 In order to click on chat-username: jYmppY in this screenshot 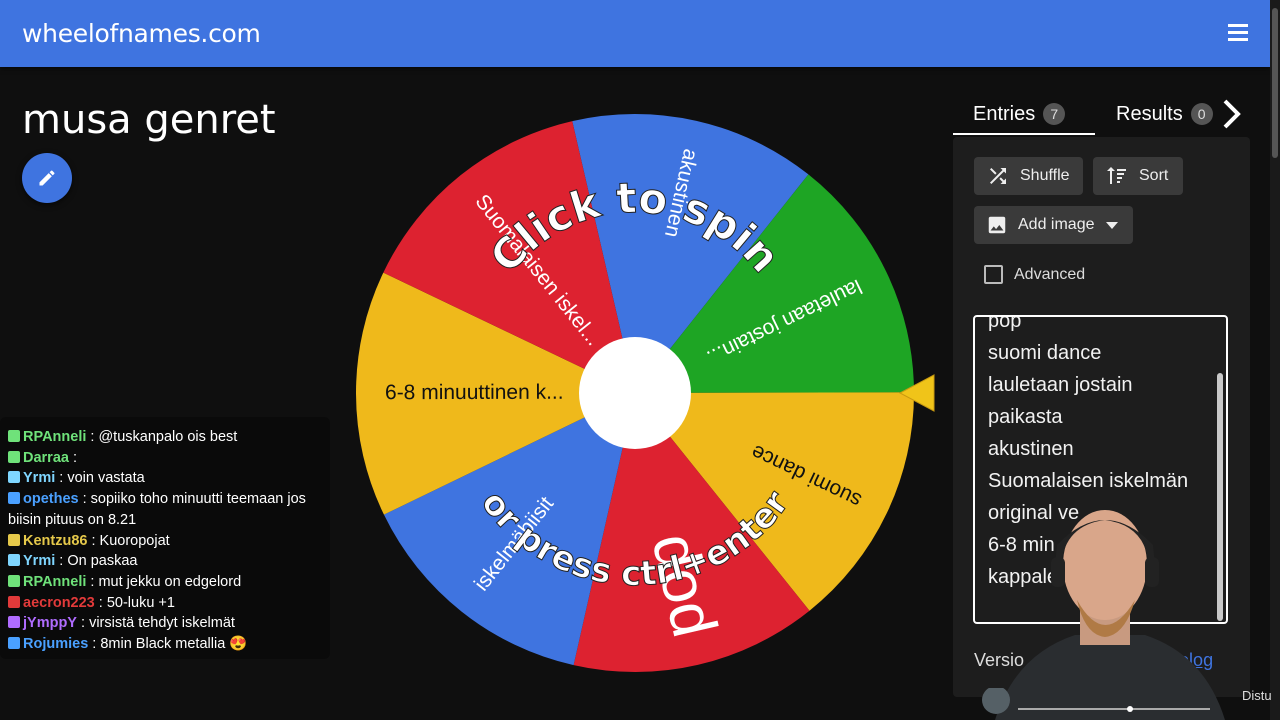, I will do `click(50, 623)`.